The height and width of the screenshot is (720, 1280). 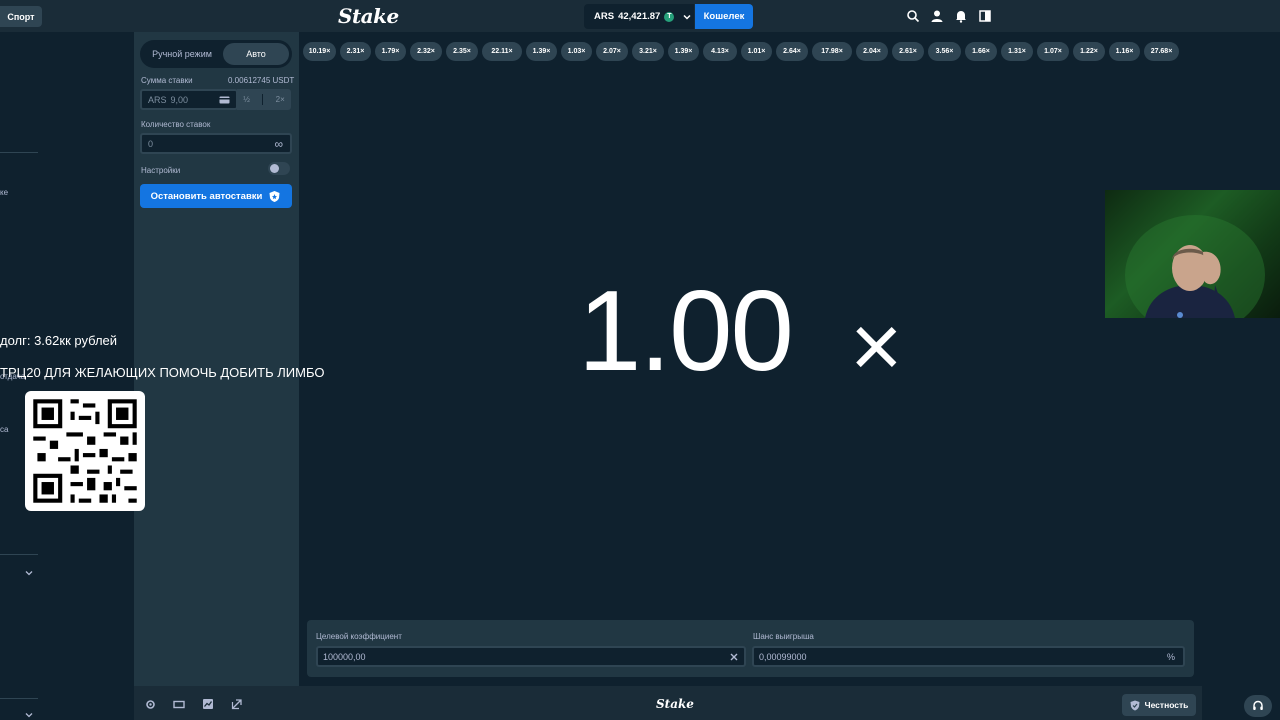 What do you see at coordinates (981, 51) in the screenshot?
I see `history-pill: 1.66×` at bounding box center [981, 51].